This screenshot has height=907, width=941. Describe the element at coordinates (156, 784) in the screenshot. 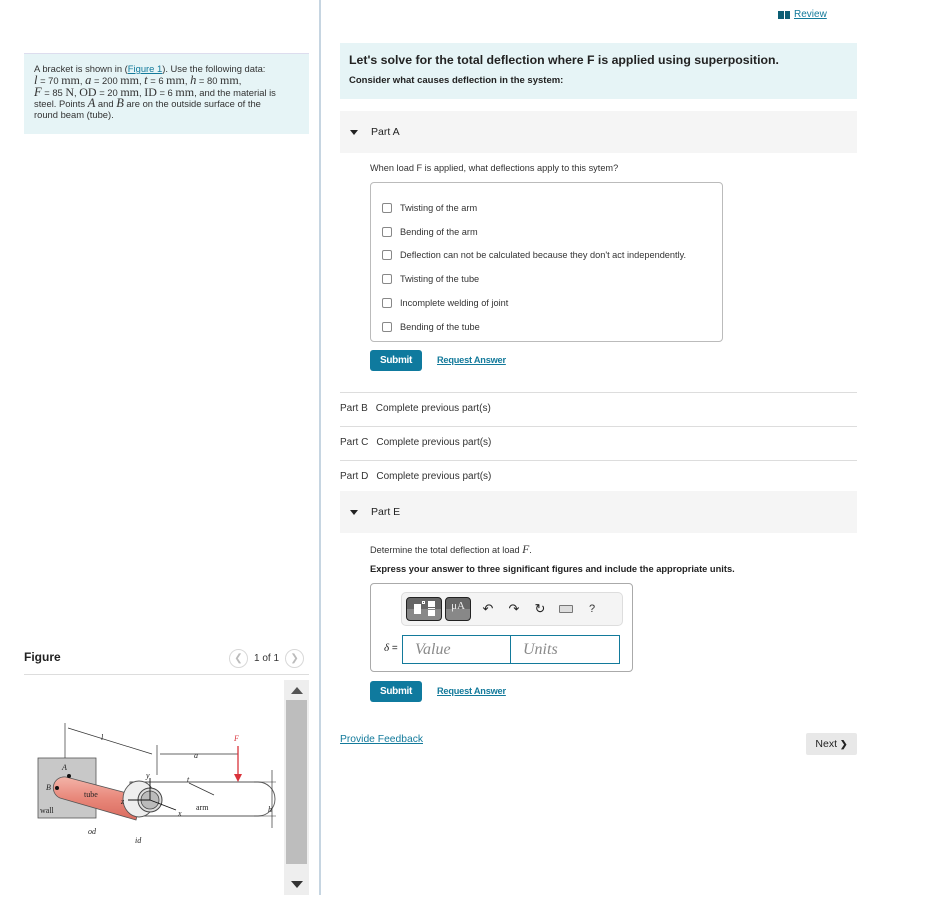

I see `bracket-diagram: wall arm tube A B l a F t h y x z od id` at that location.